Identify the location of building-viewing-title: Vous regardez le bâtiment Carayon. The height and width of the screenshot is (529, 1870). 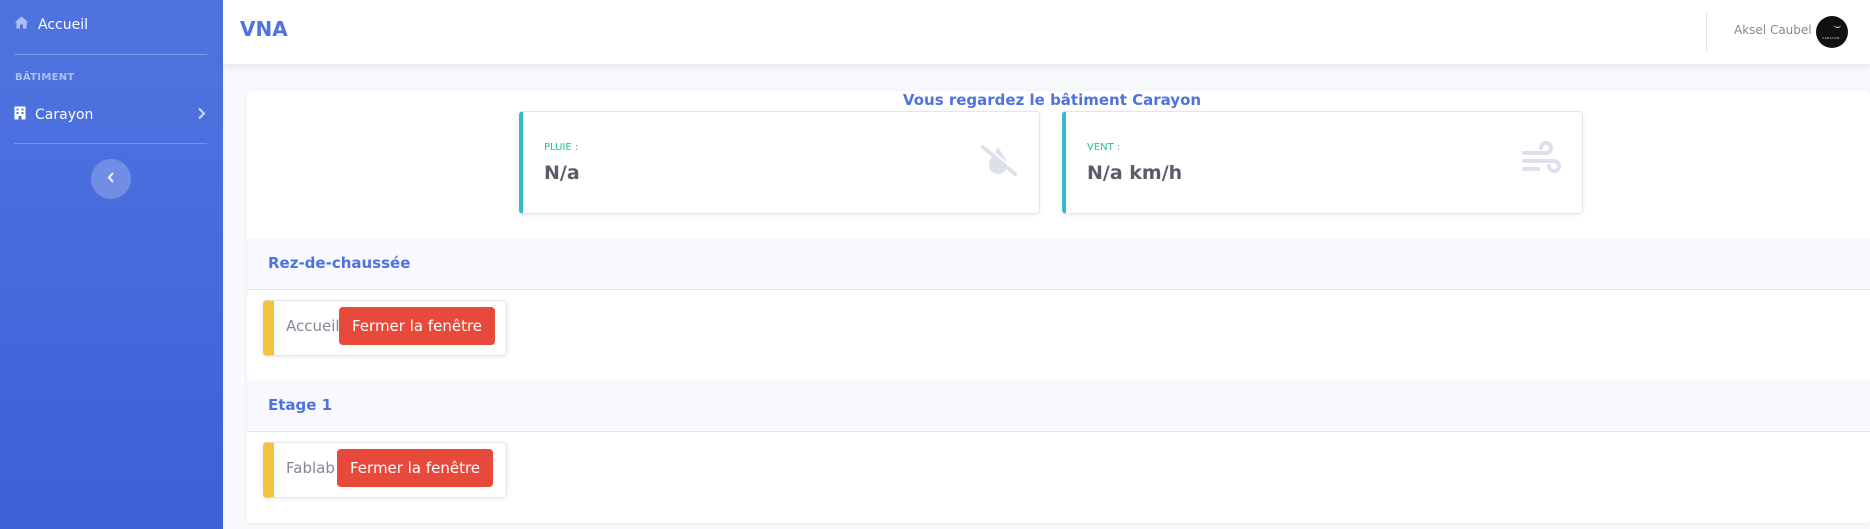
(1052, 100).